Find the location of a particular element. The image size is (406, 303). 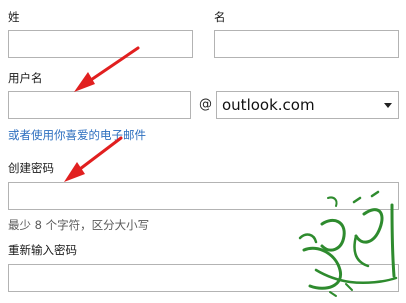

domain-select: outlook.com is located at coordinates (307, 105).